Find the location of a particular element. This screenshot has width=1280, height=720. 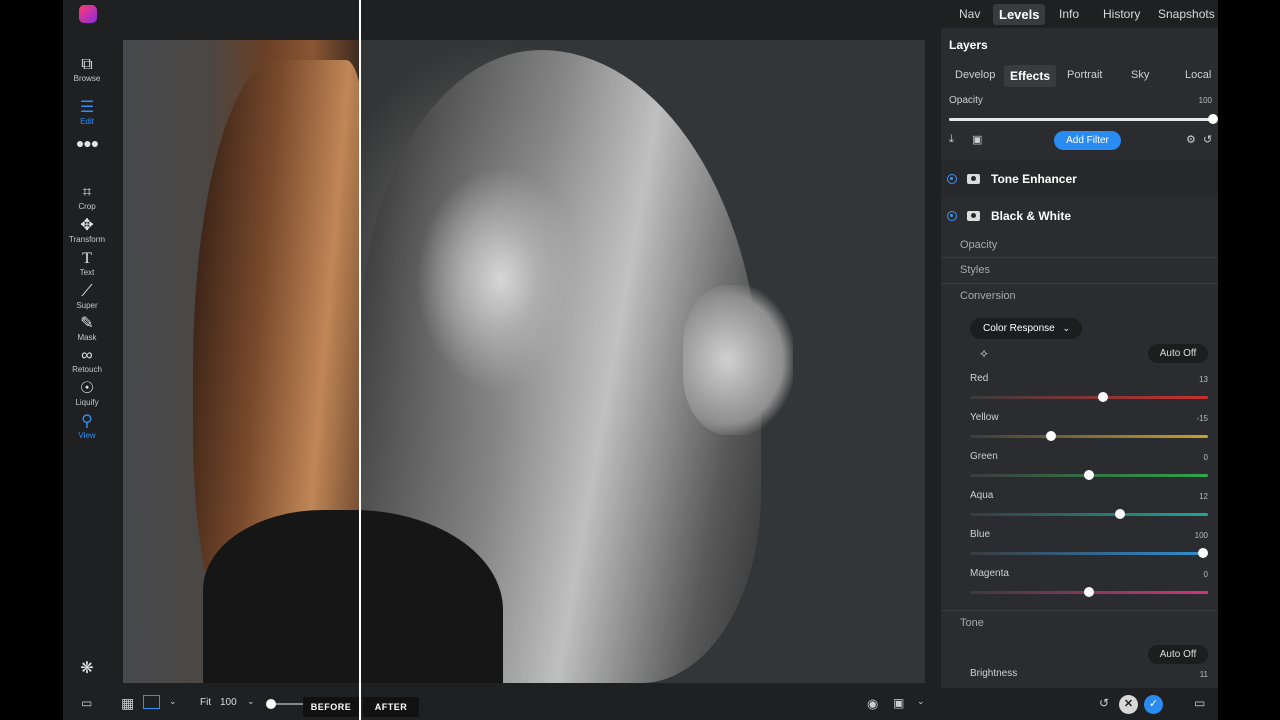

view-chevron-icon: ⌄ is located at coordinates (921, 701).